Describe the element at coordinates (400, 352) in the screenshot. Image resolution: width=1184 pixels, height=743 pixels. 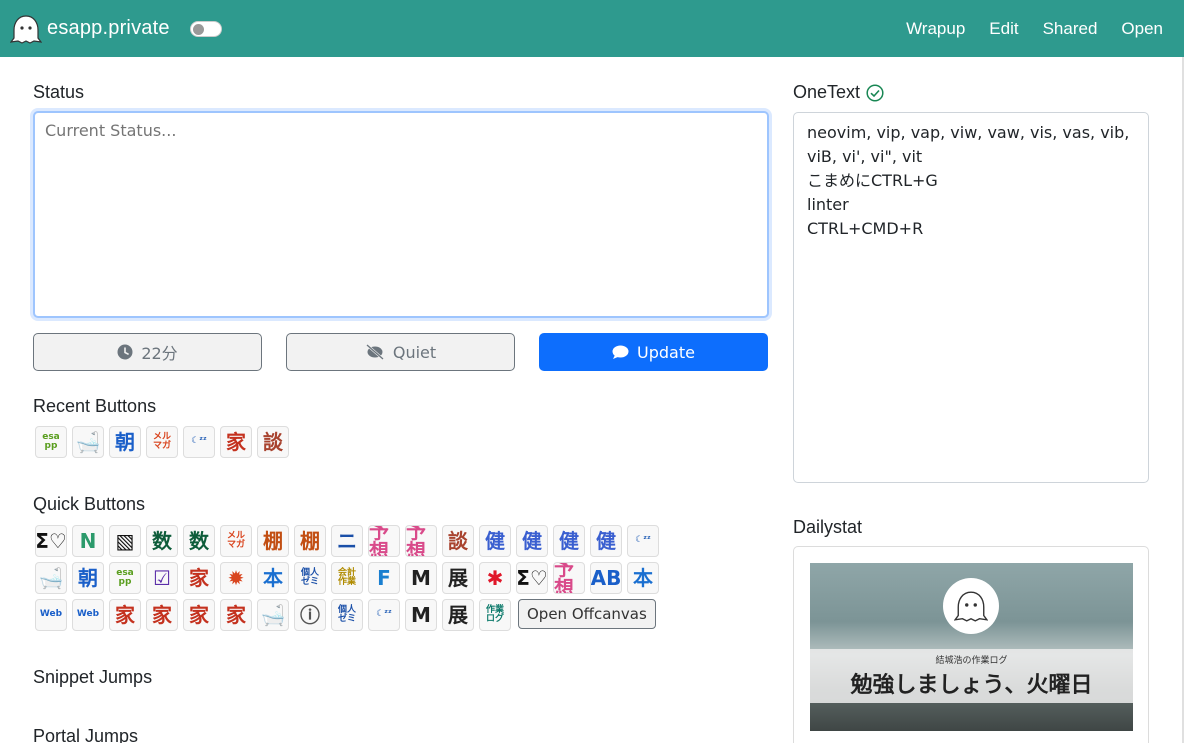
I see `quiet-button: Quiet` at that location.